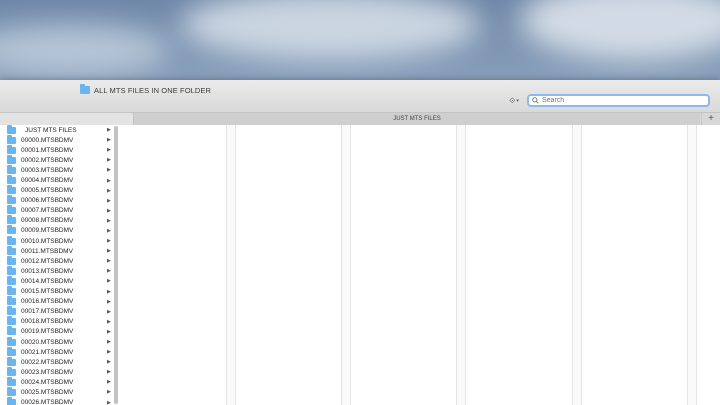  Describe the element at coordinates (517, 101) in the screenshot. I see `chevron-down-icon: ▾` at that location.